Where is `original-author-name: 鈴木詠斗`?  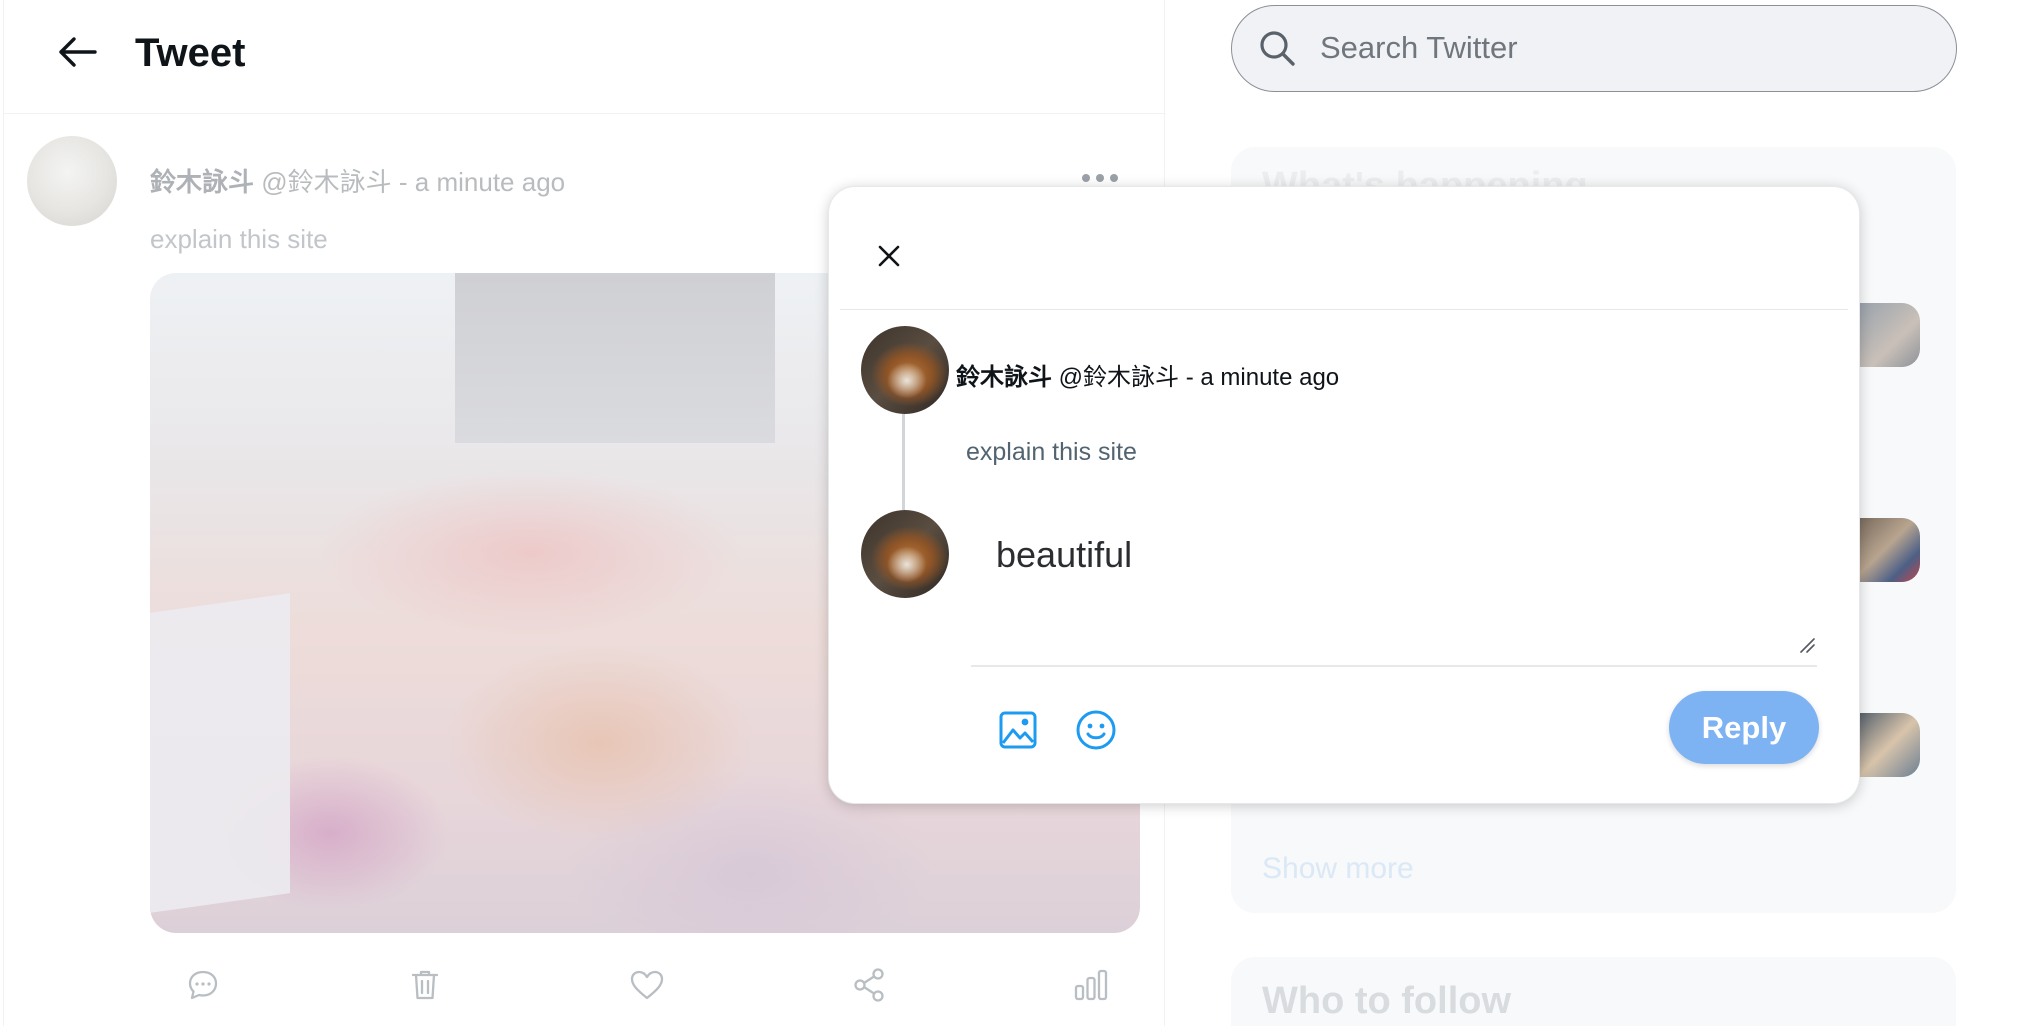
original-author-name: 鈴木詠斗 is located at coordinates (1004, 377).